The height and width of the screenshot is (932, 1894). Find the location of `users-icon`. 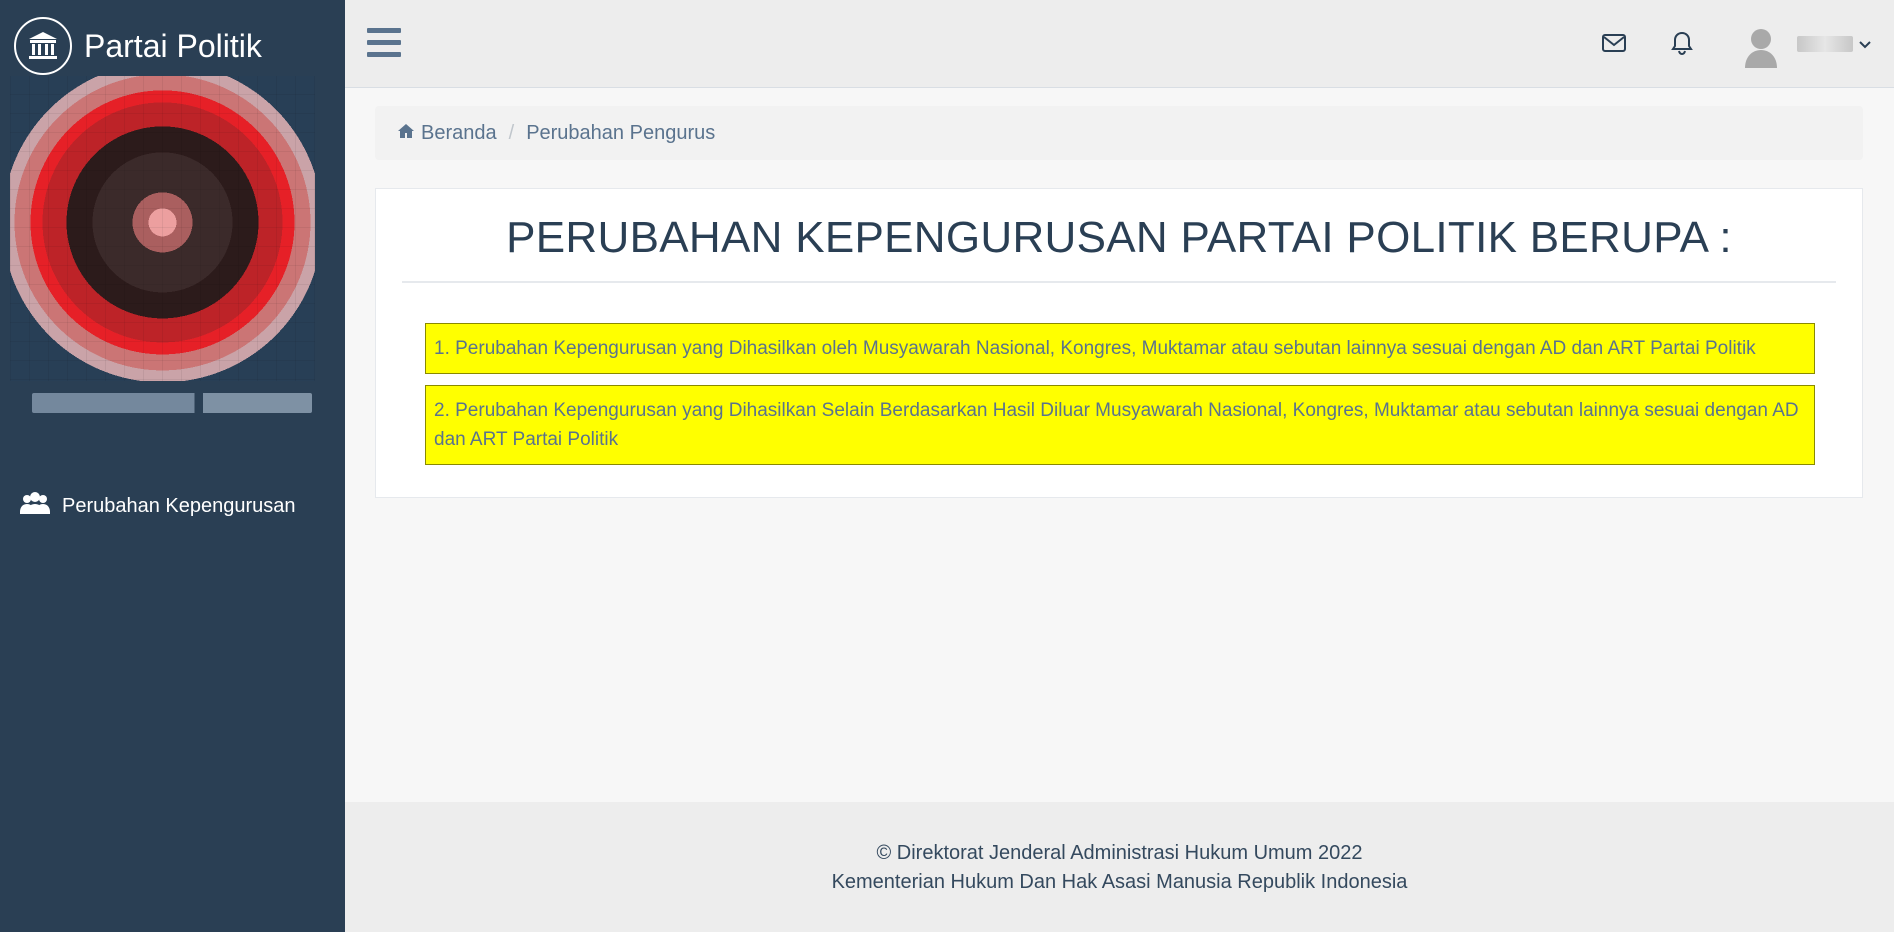

users-icon is located at coordinates (35, 506).